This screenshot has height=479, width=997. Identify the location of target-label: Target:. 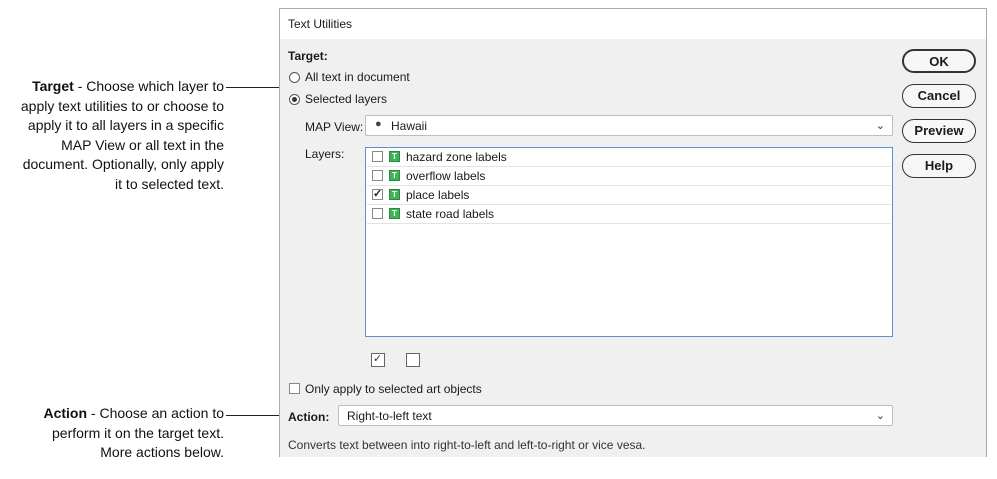
(308, 56).